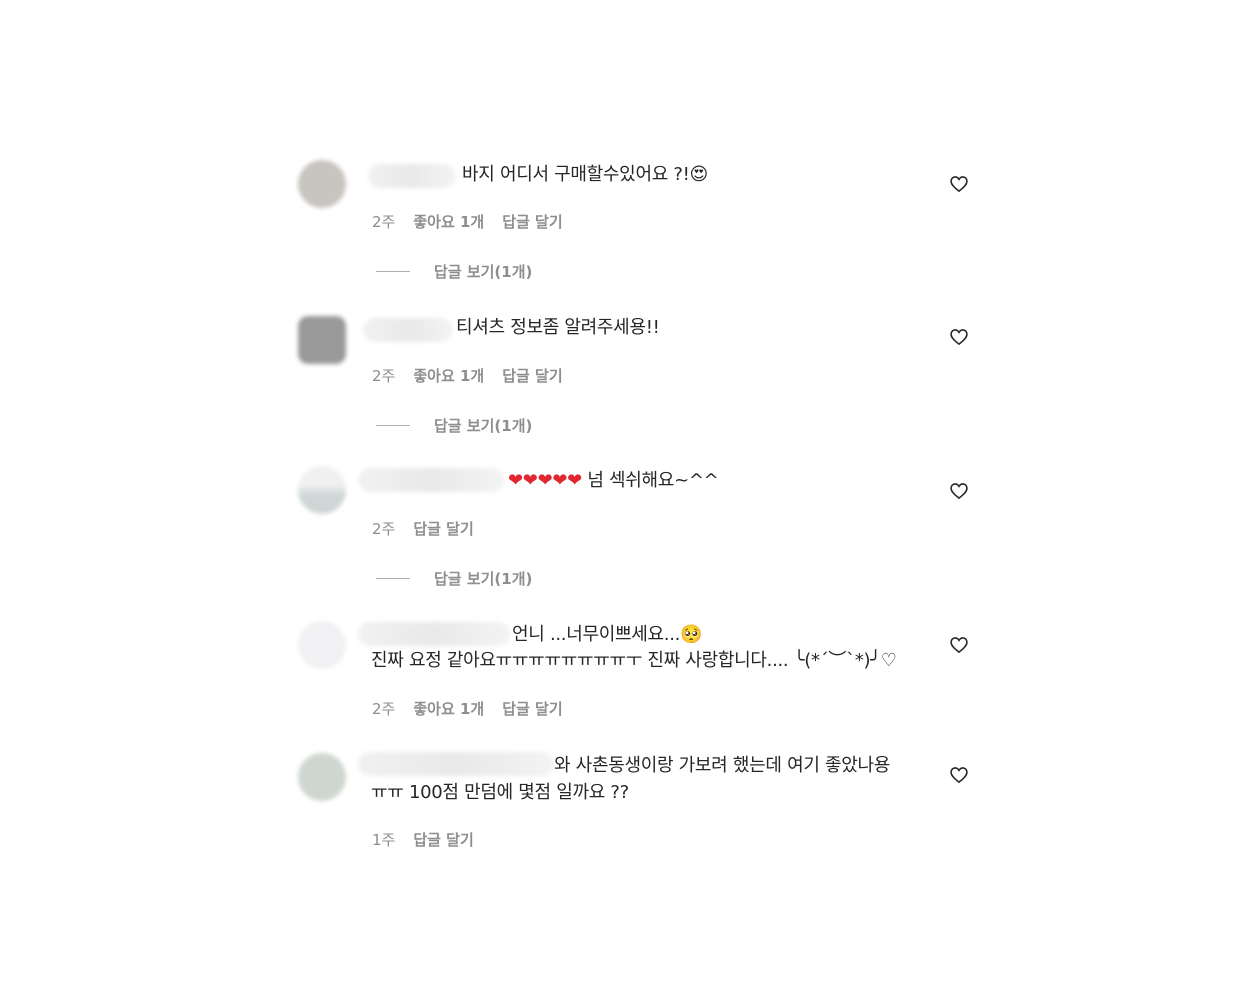 Image resolution: width=1260 pixels, height=1000 pixels. I want to click on comment-time: 1주, so click(383, 839).